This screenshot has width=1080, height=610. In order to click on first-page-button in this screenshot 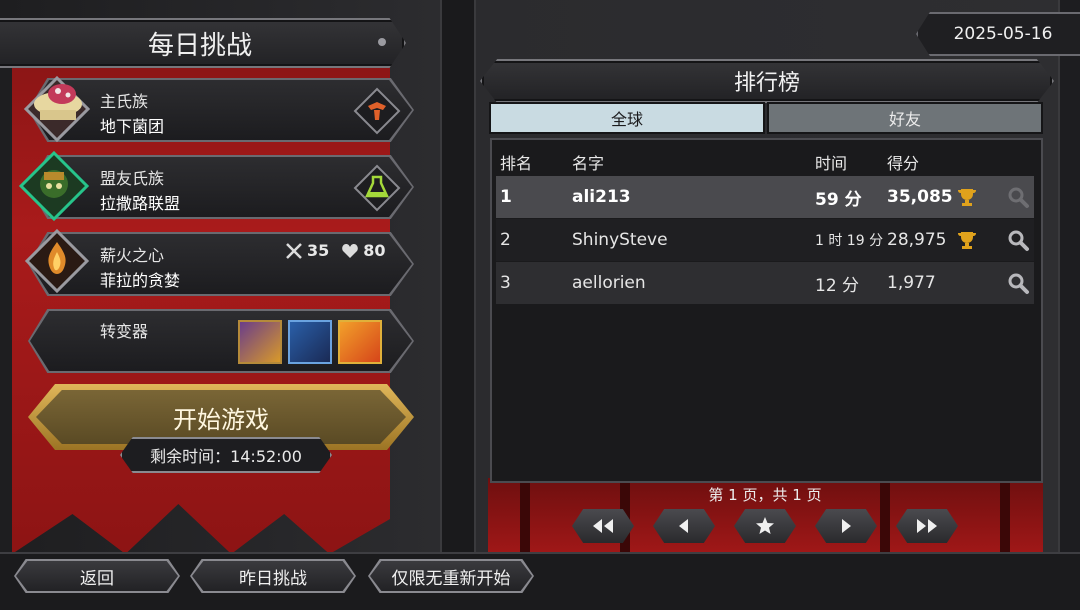, I will do `click(603, 526)`.